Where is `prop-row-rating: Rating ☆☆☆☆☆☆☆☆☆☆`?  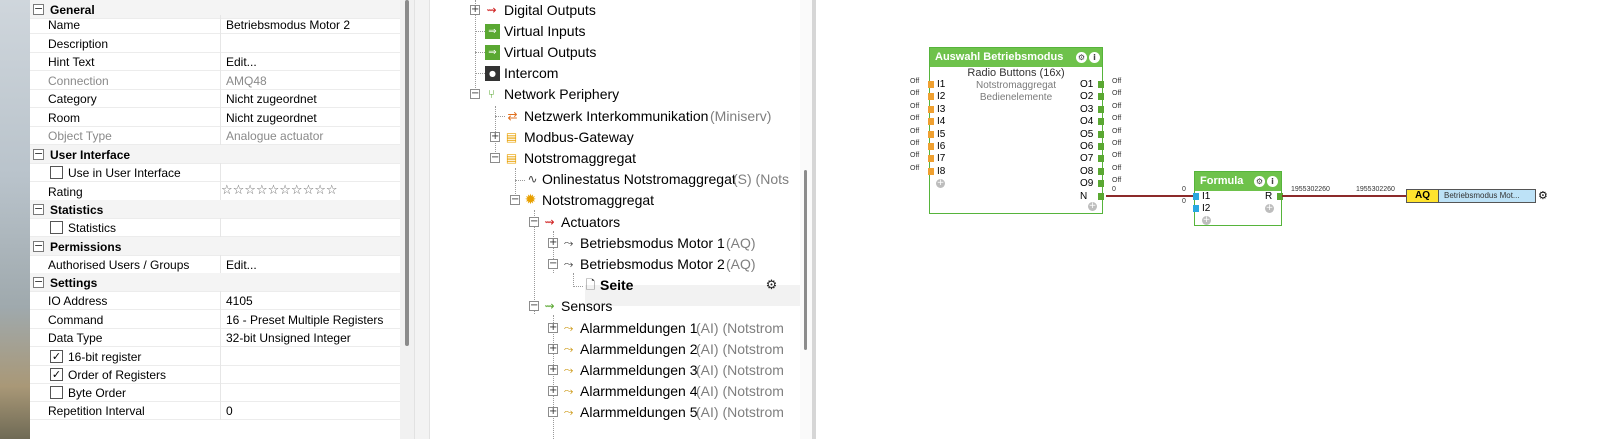
prop-row-rating: Rating ☆☆☆☆☆☆☆☆☆☆ is located at coordinates (215, 191).